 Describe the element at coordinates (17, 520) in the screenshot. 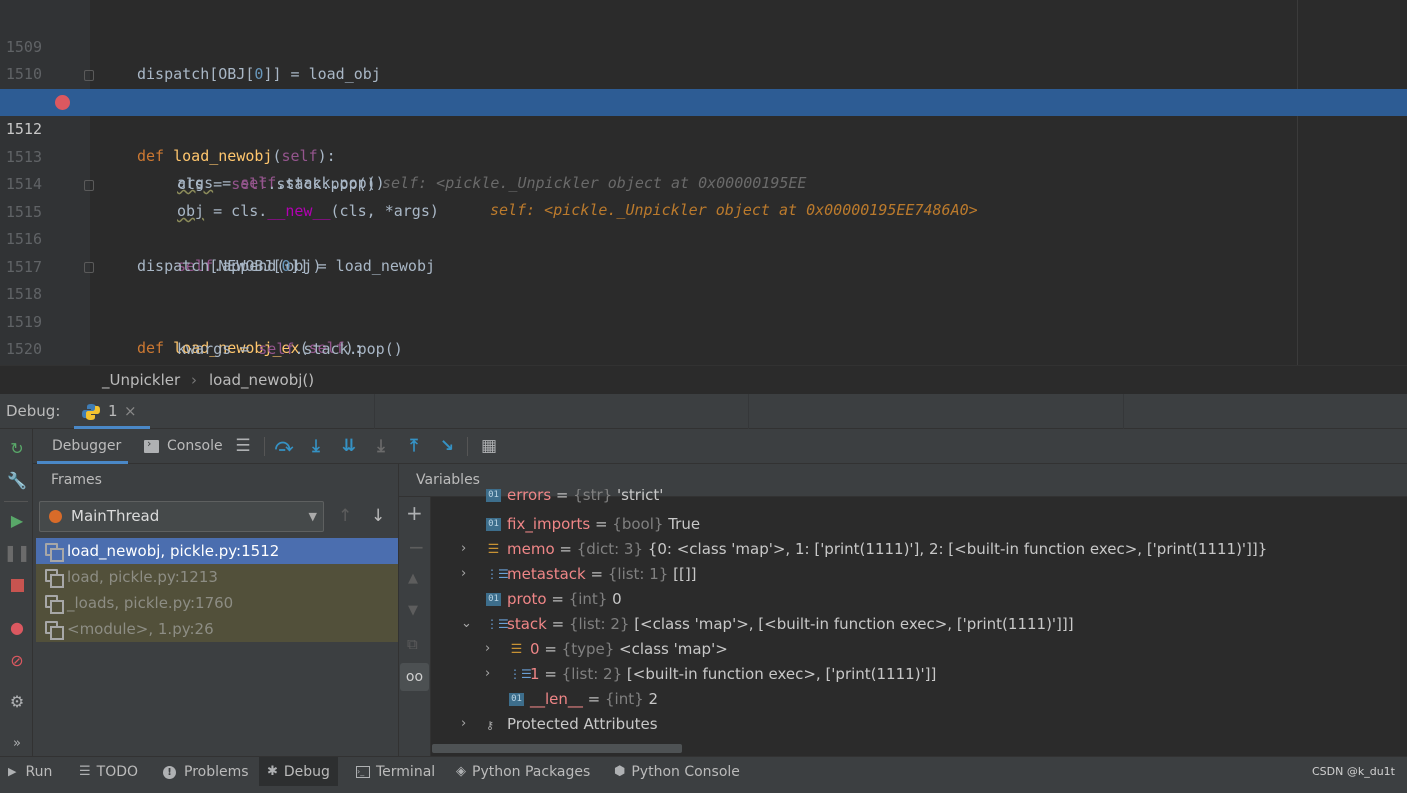

I see `resume-icon: ▶` at that location.